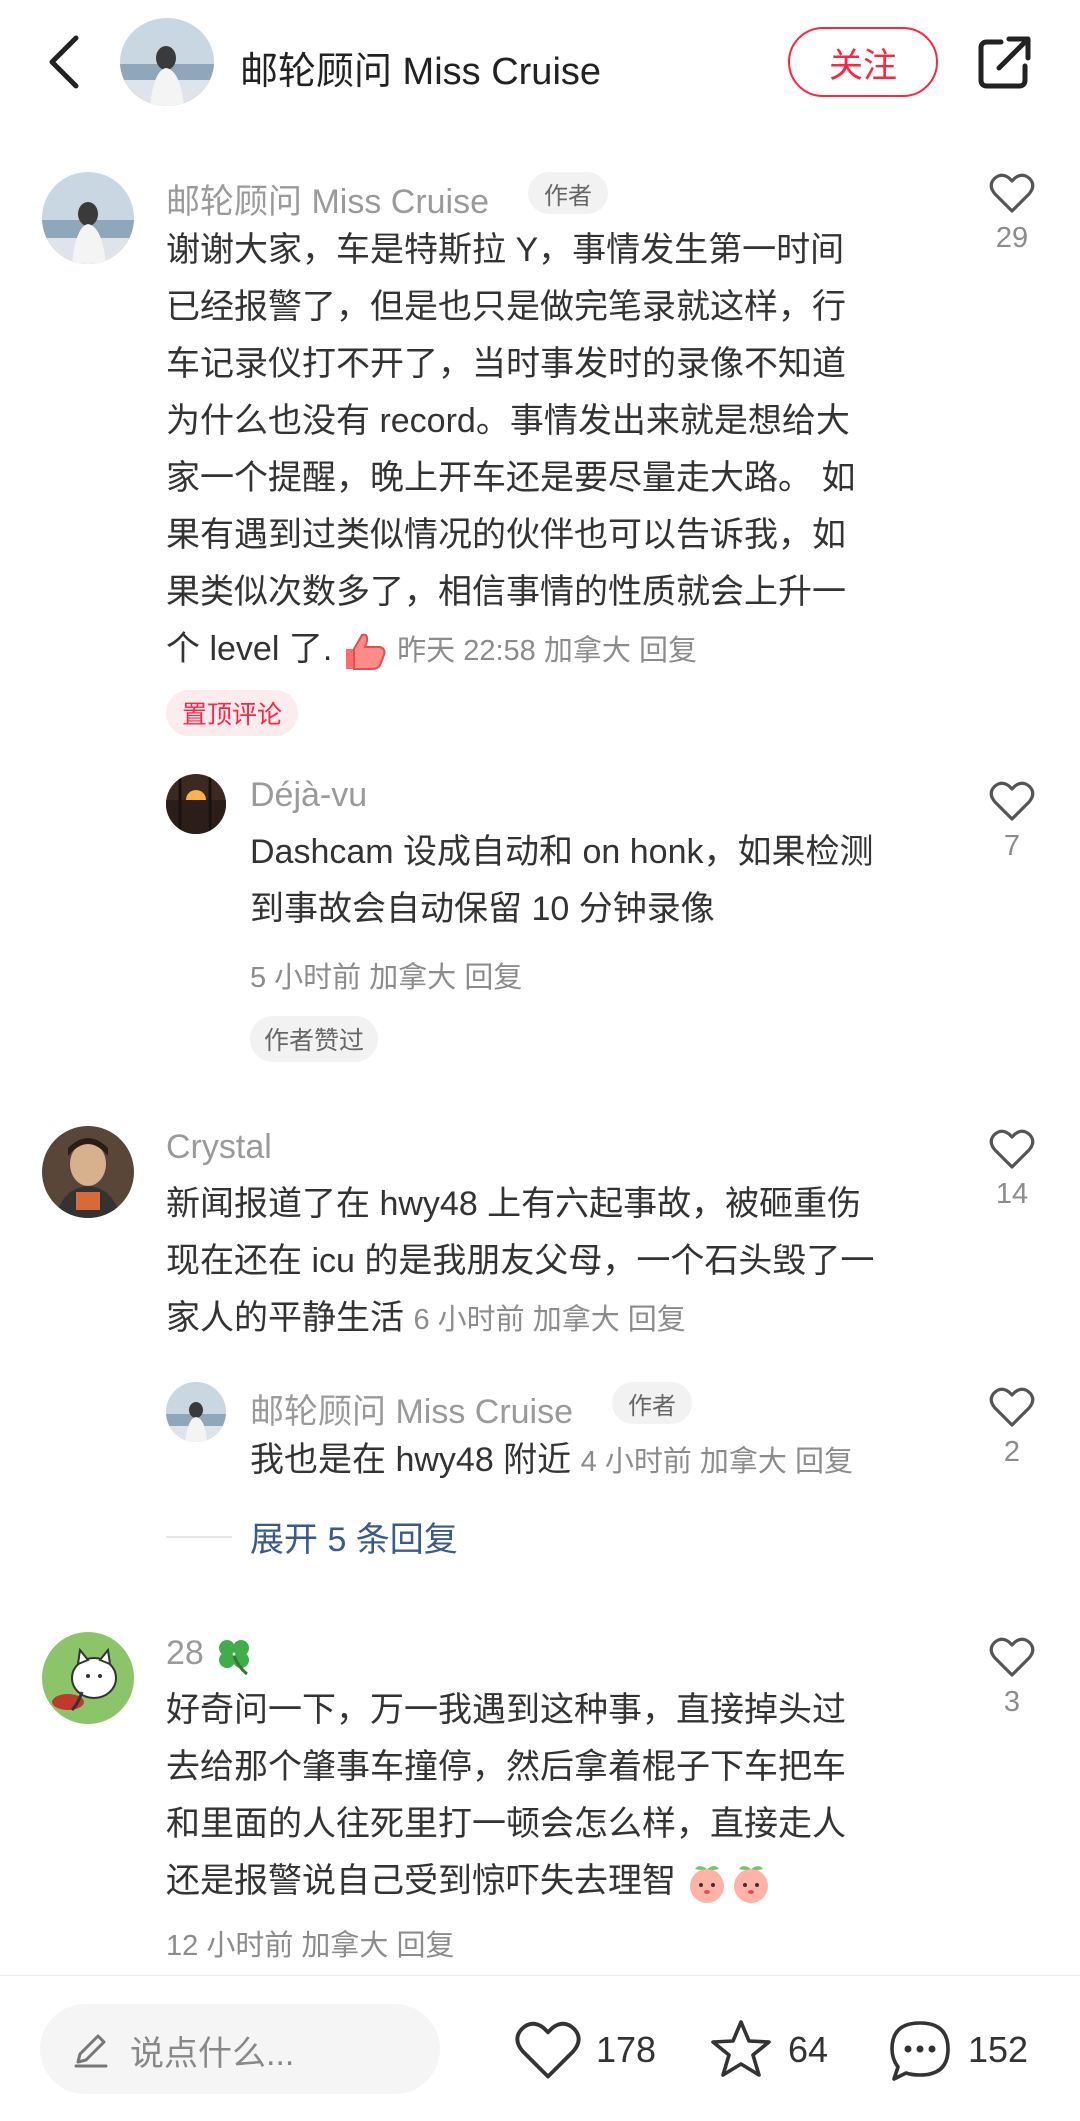 This screenshot has width=1080, height=2121. What do you see at coordinates (1012, 238) in the screenshot?
I see `like-count: 29` at bounding box center [1012, 238].